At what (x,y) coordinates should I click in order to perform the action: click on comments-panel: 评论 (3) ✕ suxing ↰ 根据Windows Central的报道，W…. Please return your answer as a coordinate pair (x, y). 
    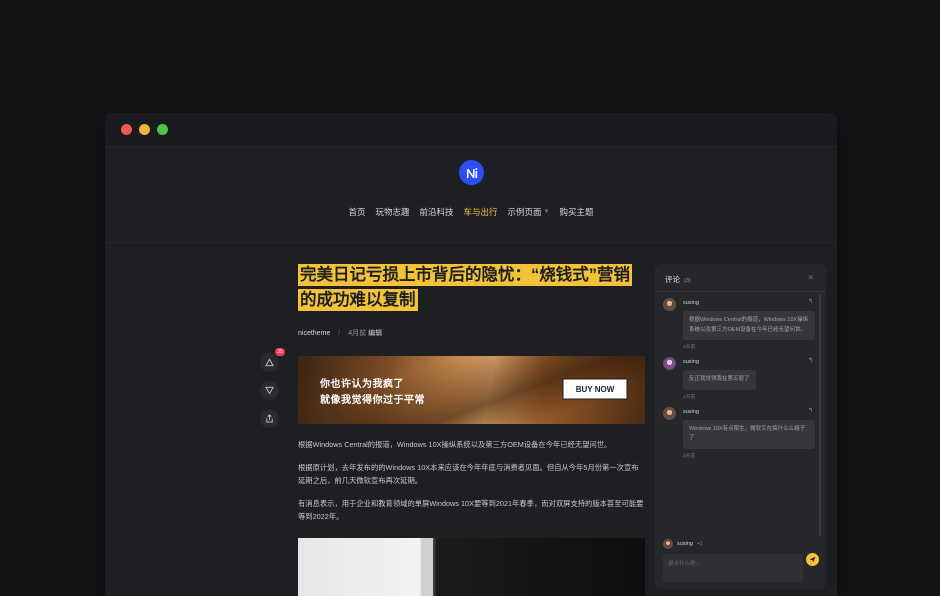
    Looking at the image, I should click on (740, 426).